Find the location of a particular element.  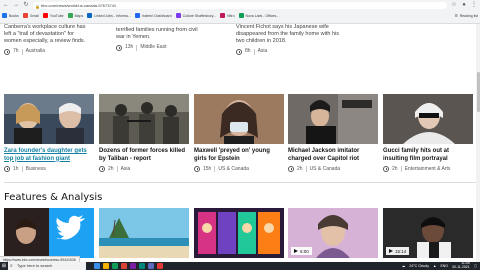

reading-list-label: Reading list is located at coordinates (468, 15).